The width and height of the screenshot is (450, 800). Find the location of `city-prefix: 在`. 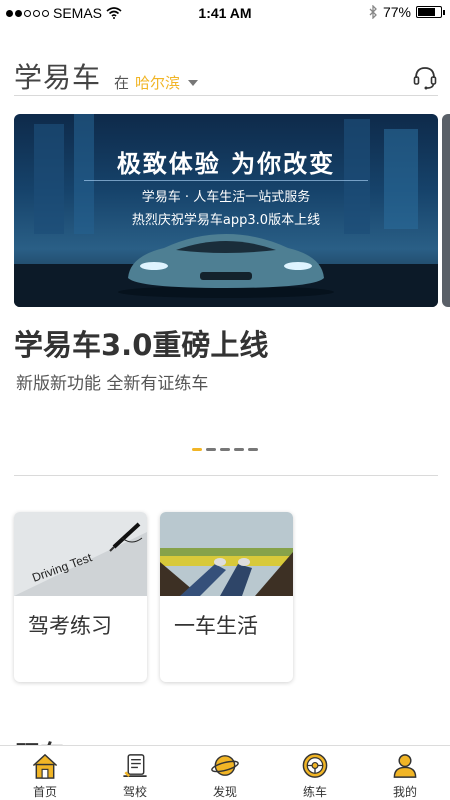

city-prefix: 在 is located at coordinates (122, 83).